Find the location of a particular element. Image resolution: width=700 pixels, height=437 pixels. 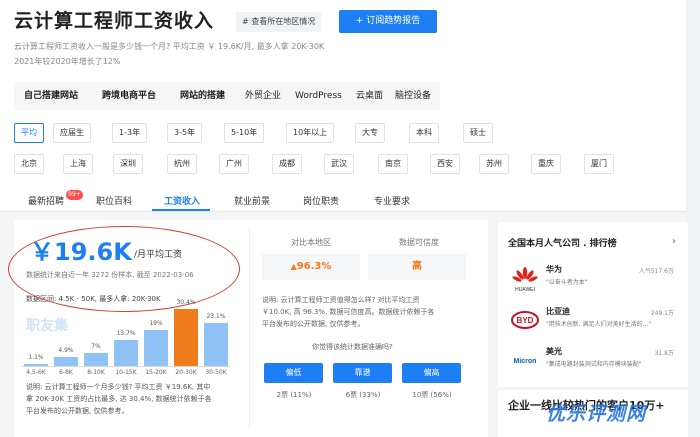

compare-note-3: 平台发布的公开数据, 仅供参考。 is located at coordinates (313, 324).